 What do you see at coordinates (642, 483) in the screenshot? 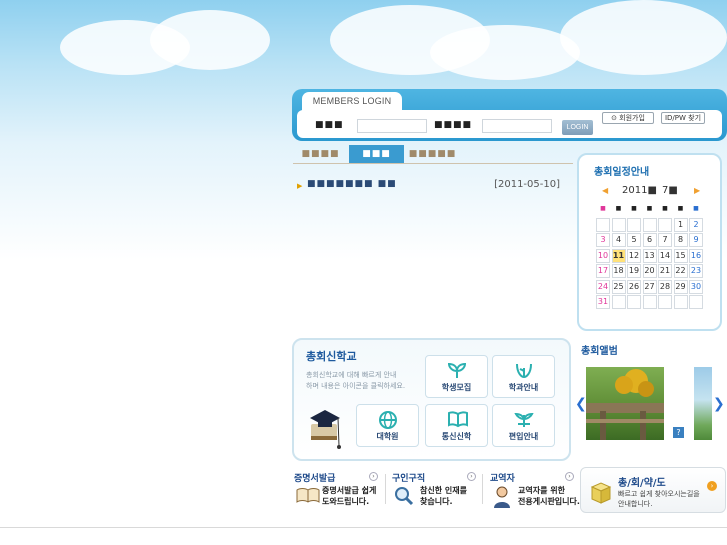
I see `directions-title: 총/회/약/도` at bounding box center [642, 483].